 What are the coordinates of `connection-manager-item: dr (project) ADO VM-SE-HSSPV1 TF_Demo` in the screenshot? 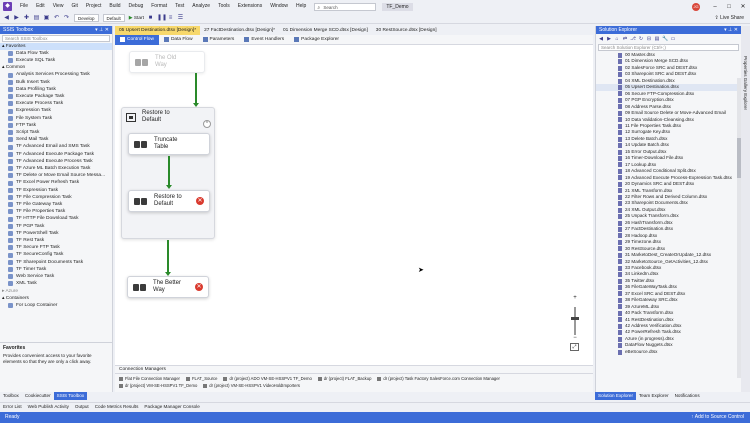 It's located at (267, 378).